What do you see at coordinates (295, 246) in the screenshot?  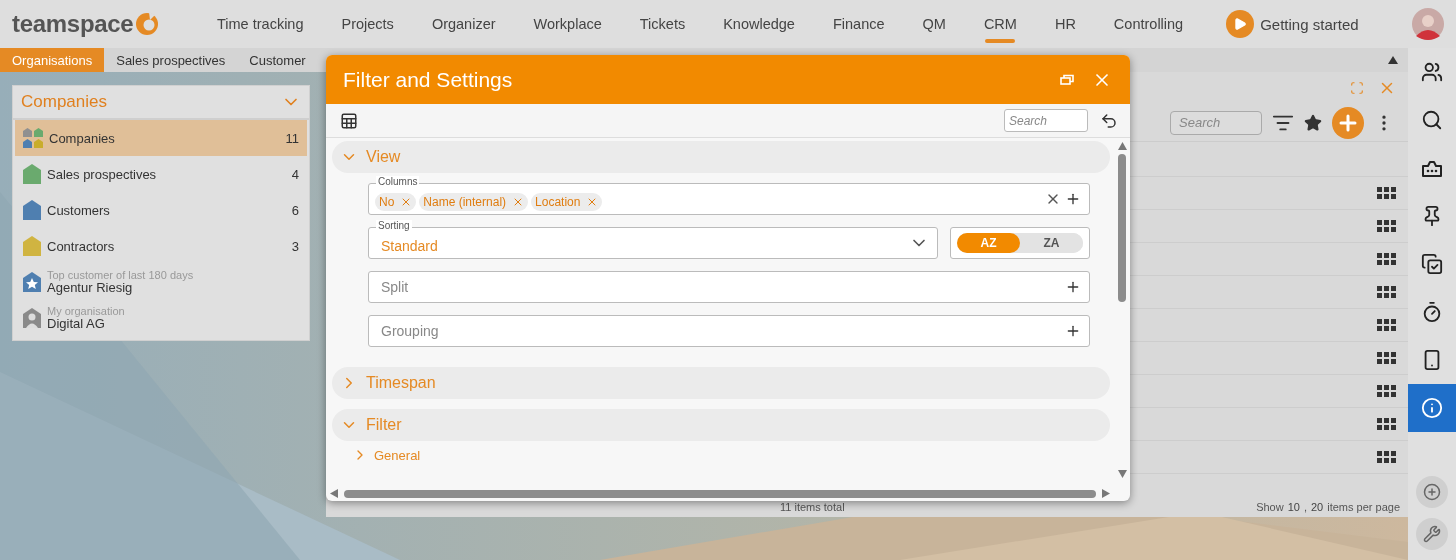 I see `item-count: 3` at bounding box center [295, 246].